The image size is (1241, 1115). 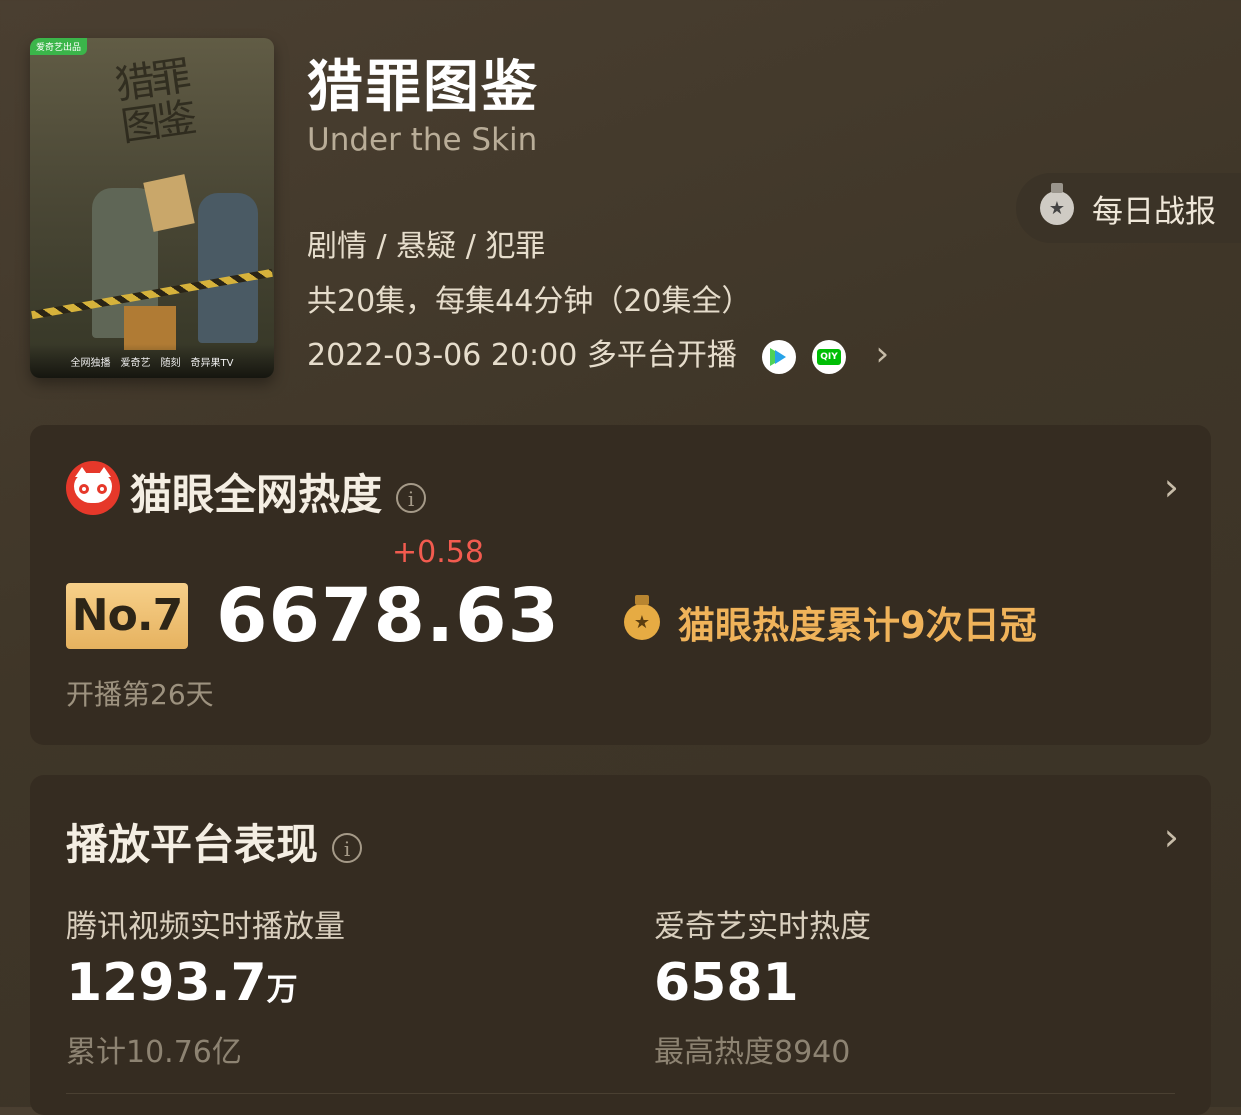 I want to click on poster-logo-4: 奇异果TV, so click(x=212, y=363).